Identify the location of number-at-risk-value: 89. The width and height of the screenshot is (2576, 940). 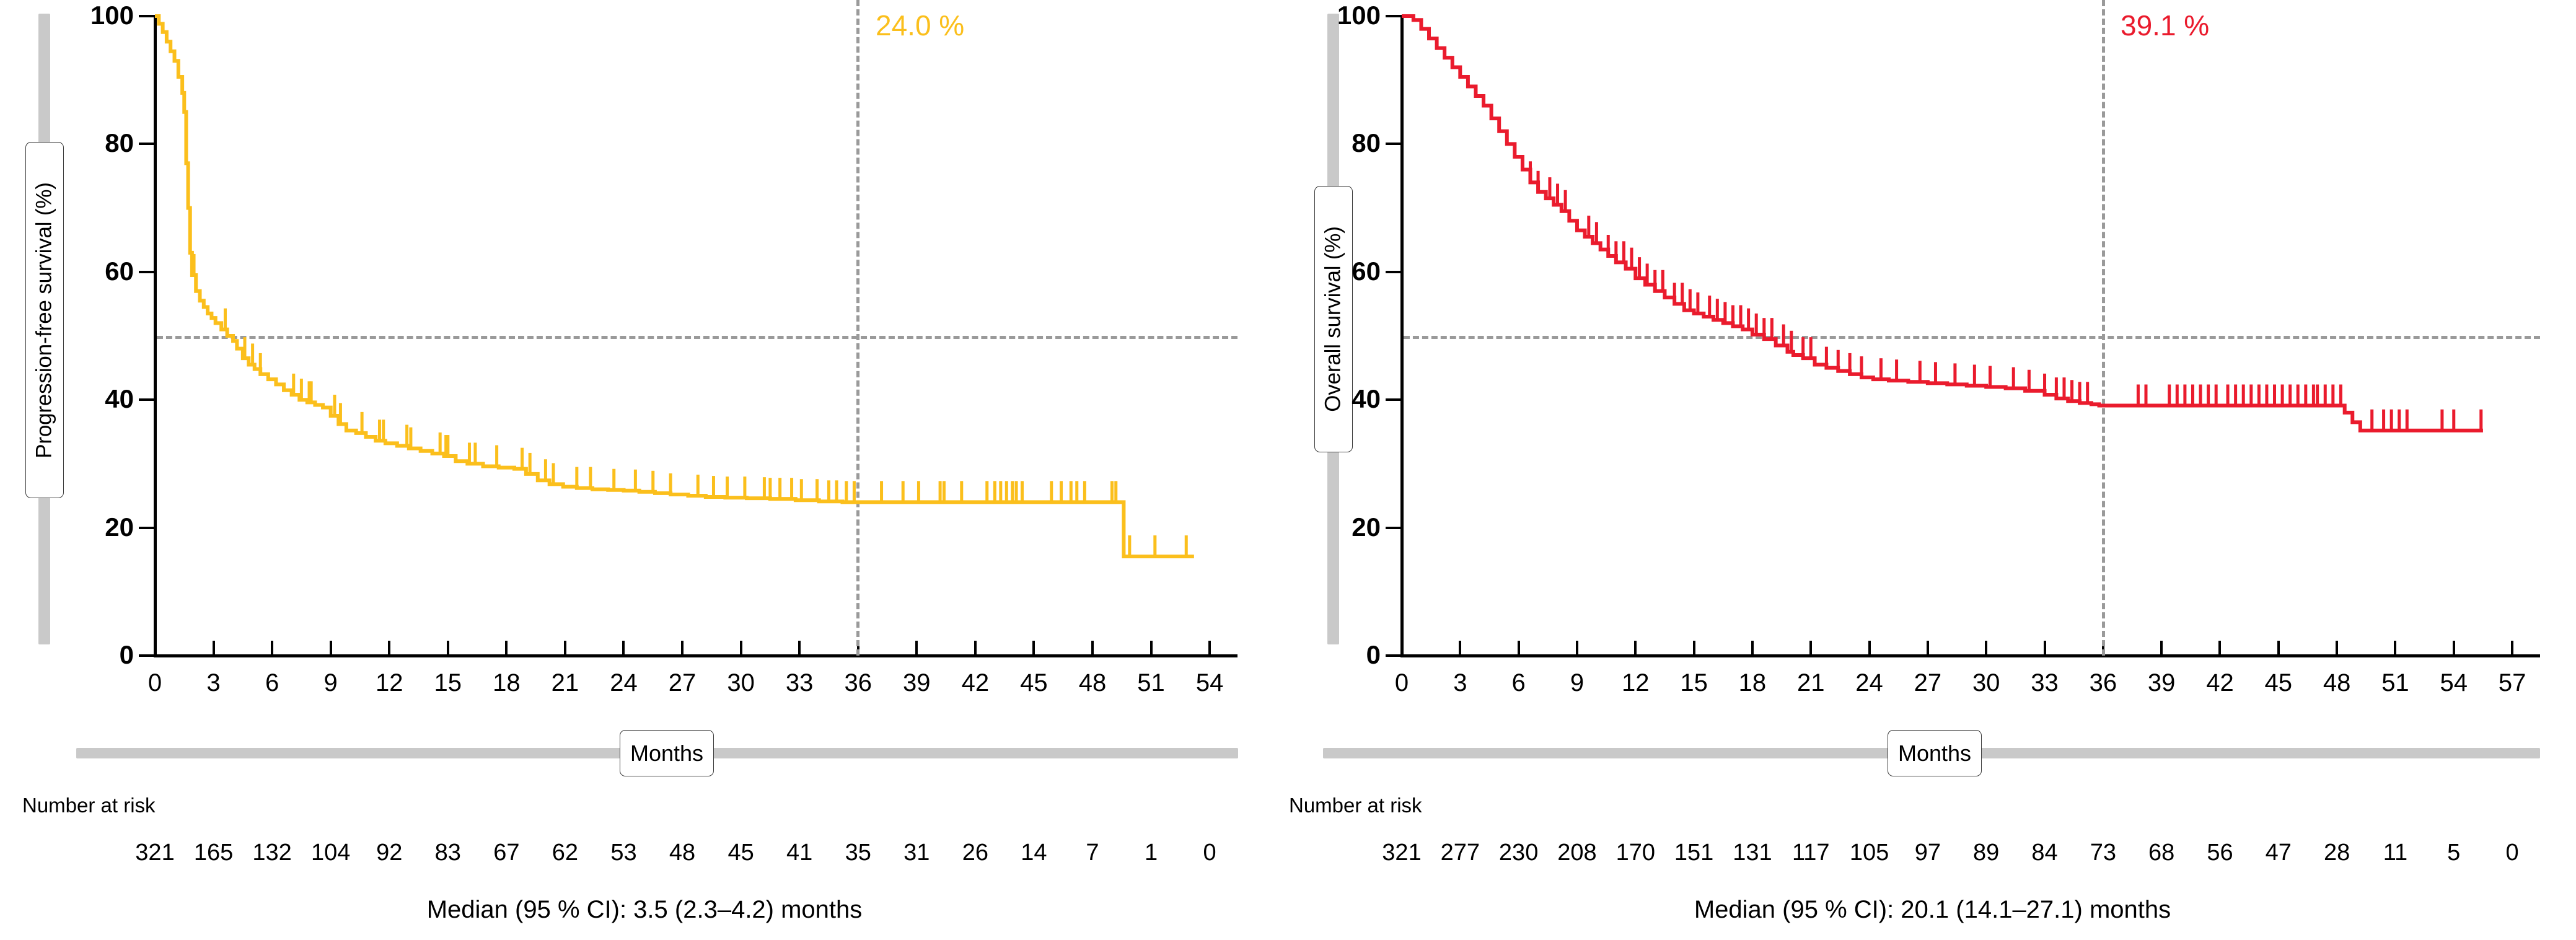
(1986, 853).